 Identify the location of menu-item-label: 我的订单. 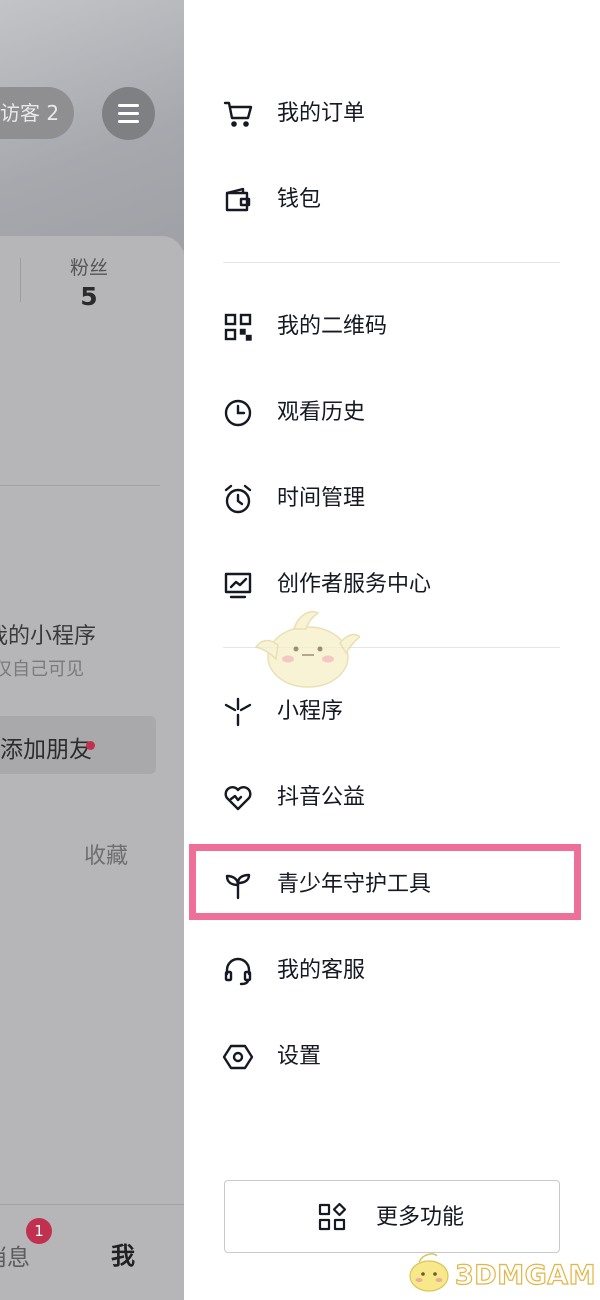
(321, 113).